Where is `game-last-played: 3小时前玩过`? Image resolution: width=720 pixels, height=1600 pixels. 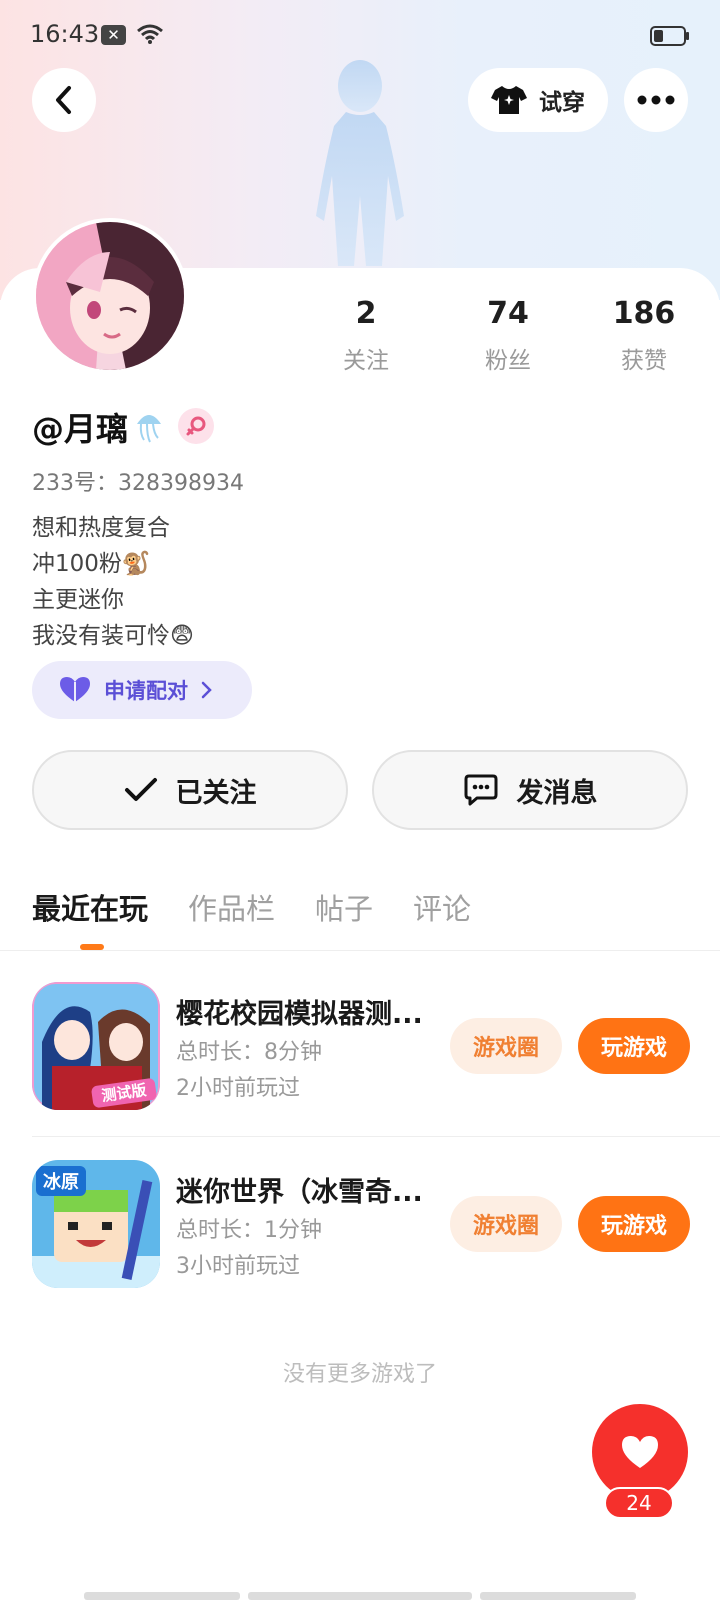
game-last-played: 3小时前玩过 is located at coordinates (238, 1266).